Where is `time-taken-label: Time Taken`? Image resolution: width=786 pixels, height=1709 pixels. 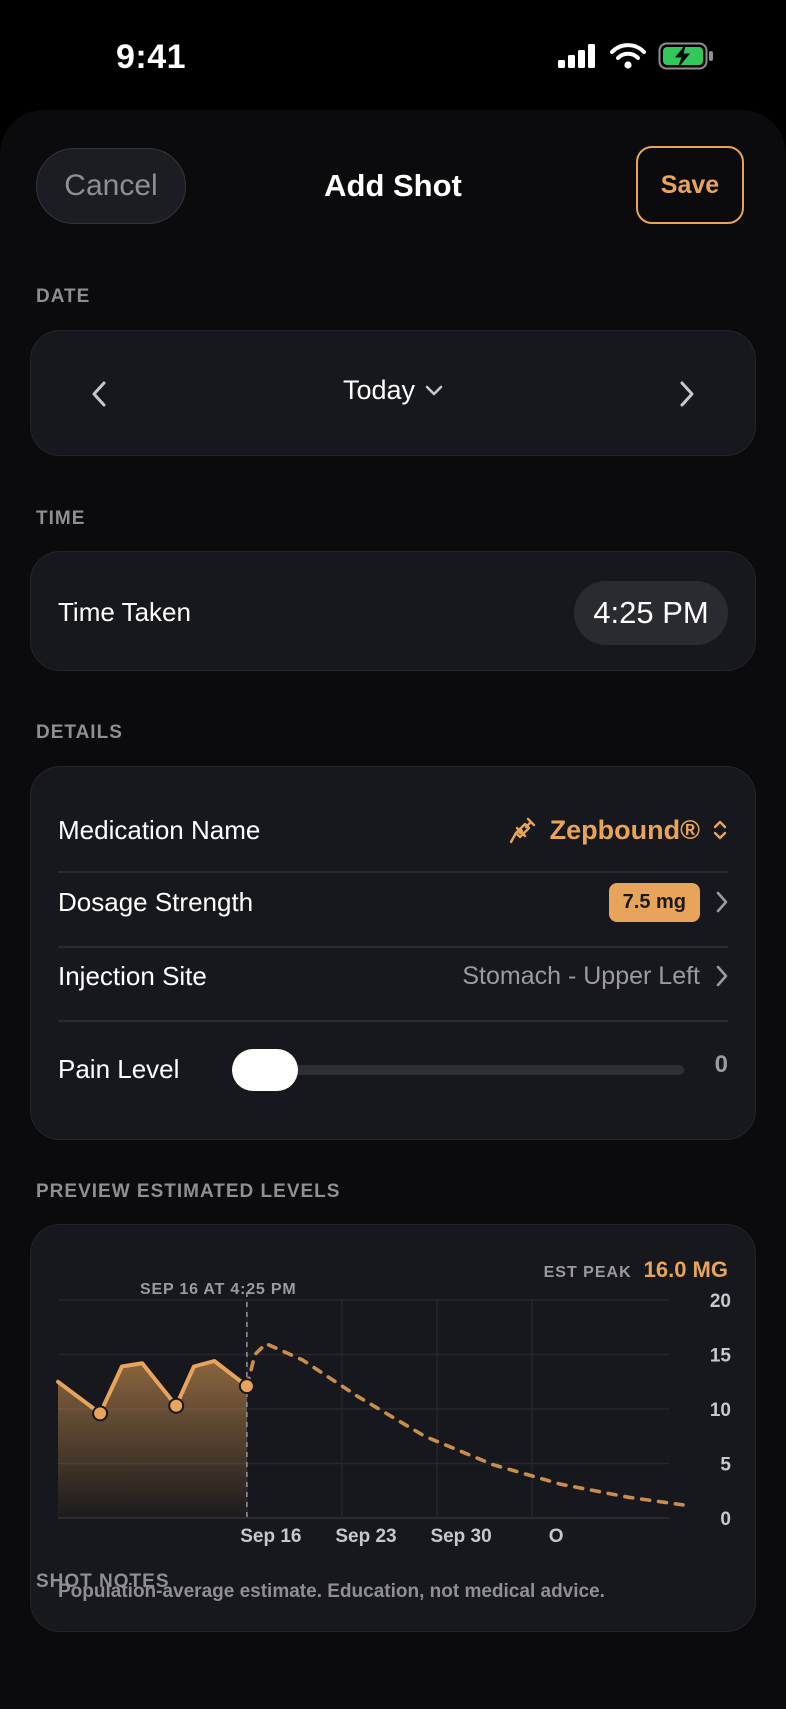
time-taken-label: Time Taken is located at coordinates (124, 612).